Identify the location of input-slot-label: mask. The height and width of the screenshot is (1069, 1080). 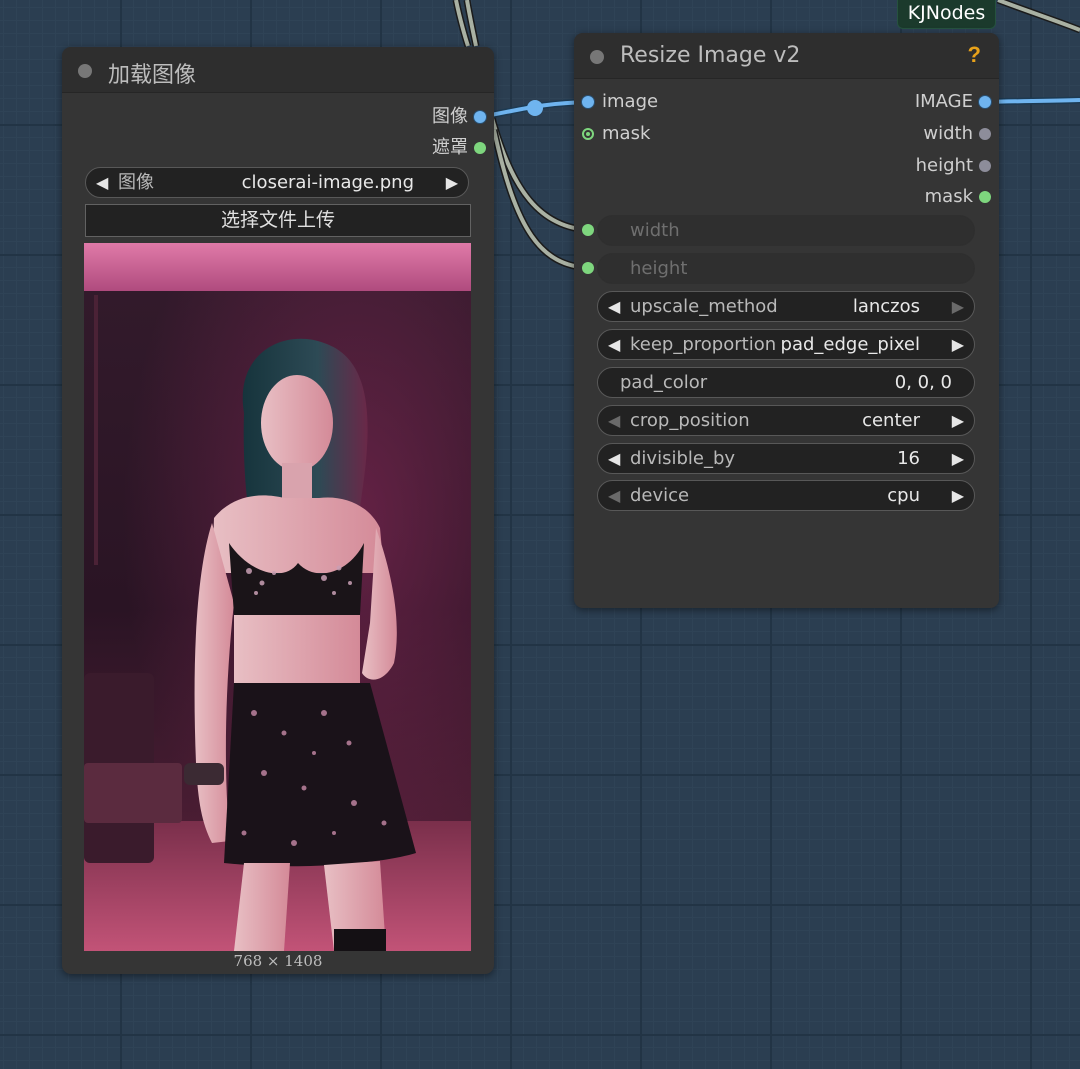
(626, 133).